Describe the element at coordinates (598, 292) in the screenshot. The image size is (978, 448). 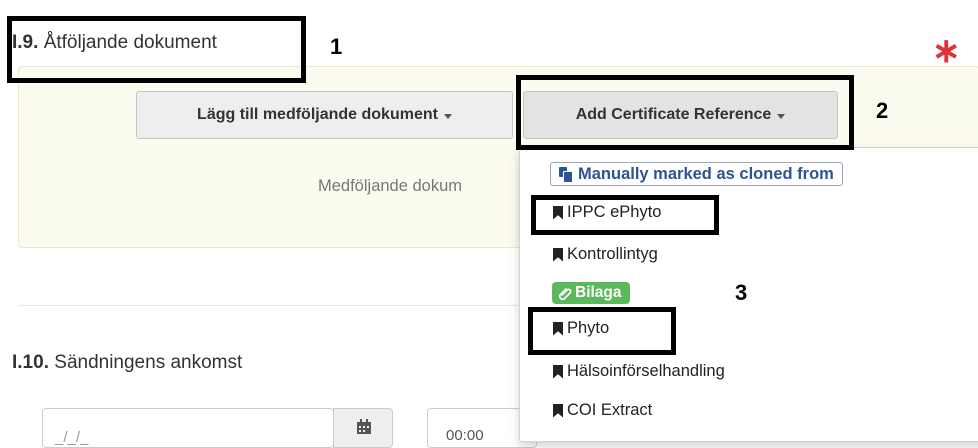
I see `menu-item-label: Bilaga` at that location.